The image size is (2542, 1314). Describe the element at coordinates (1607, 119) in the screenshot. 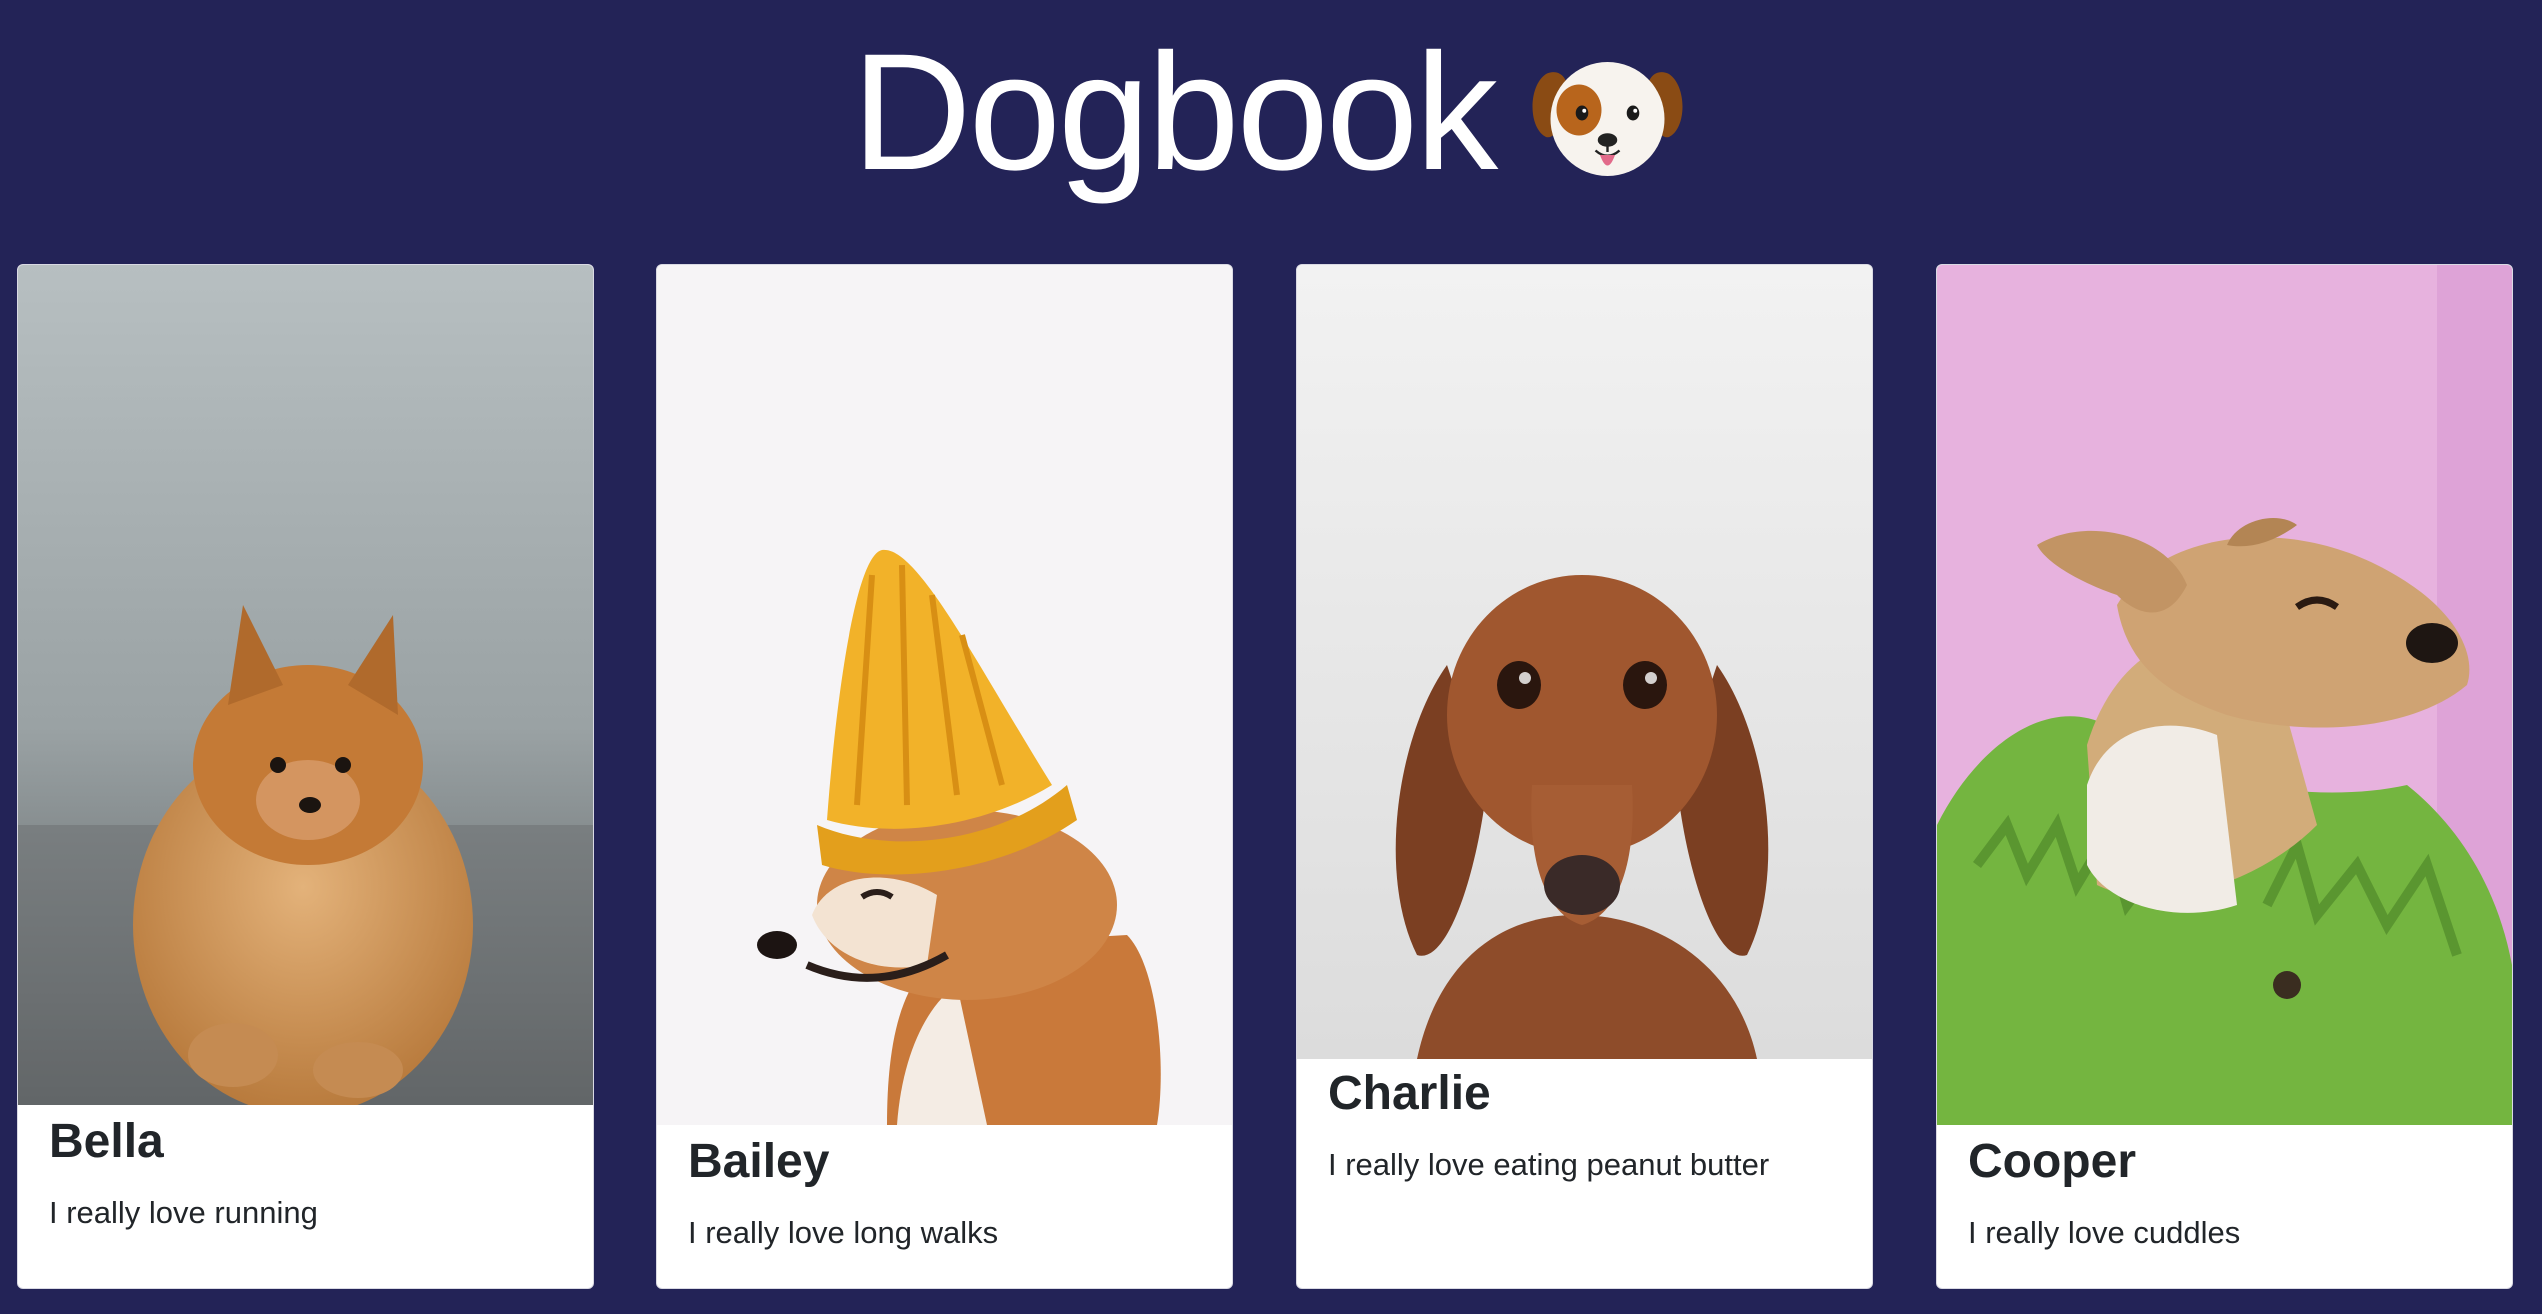

I see `dog-face-icon` at that location.